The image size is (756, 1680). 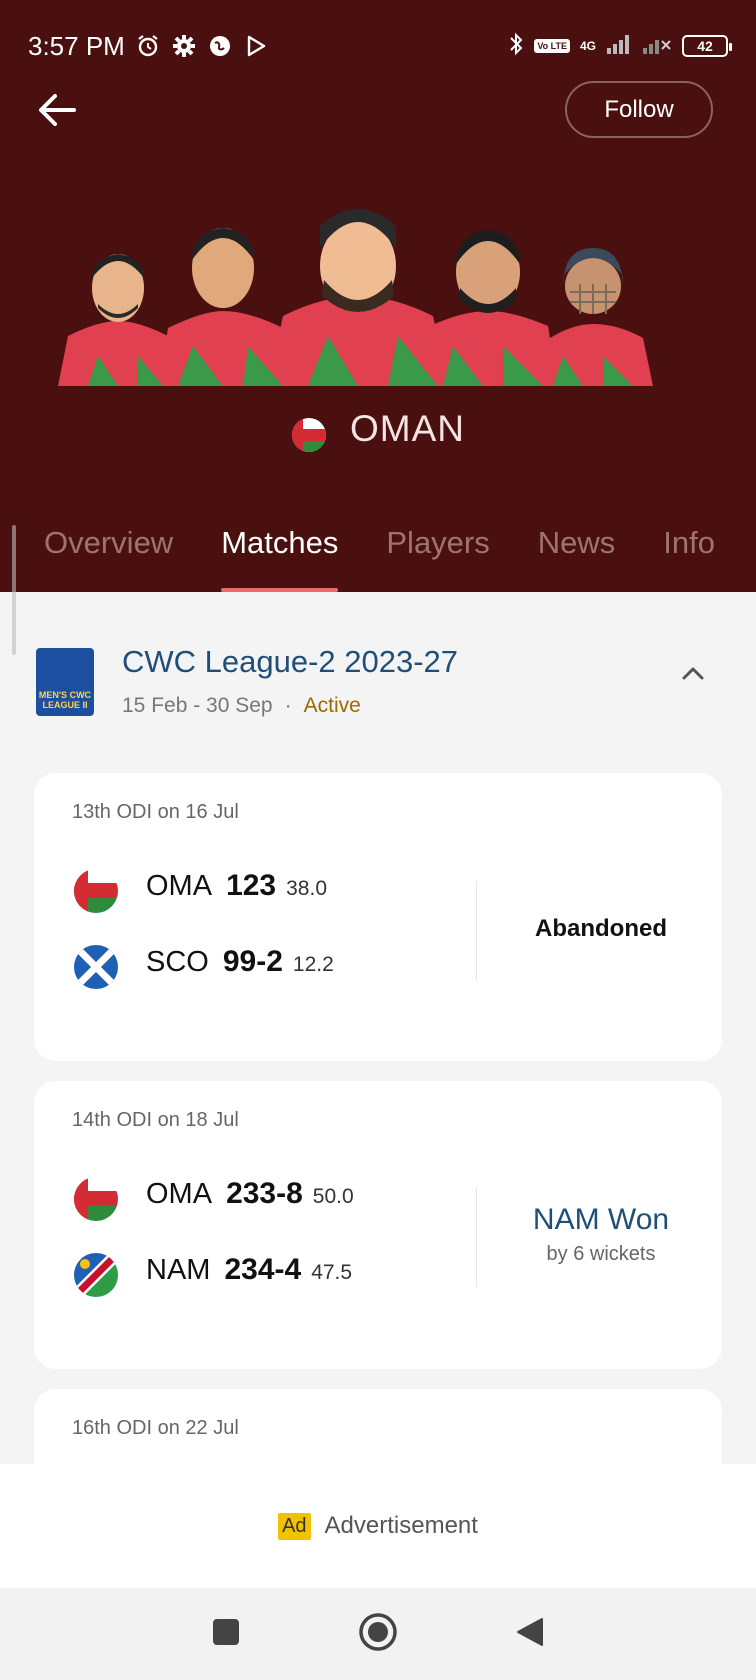 What do you see at coordinates (707, 46) in the screenshot?
I see `battery-indicator: 42` at bounding box center [707, 46].